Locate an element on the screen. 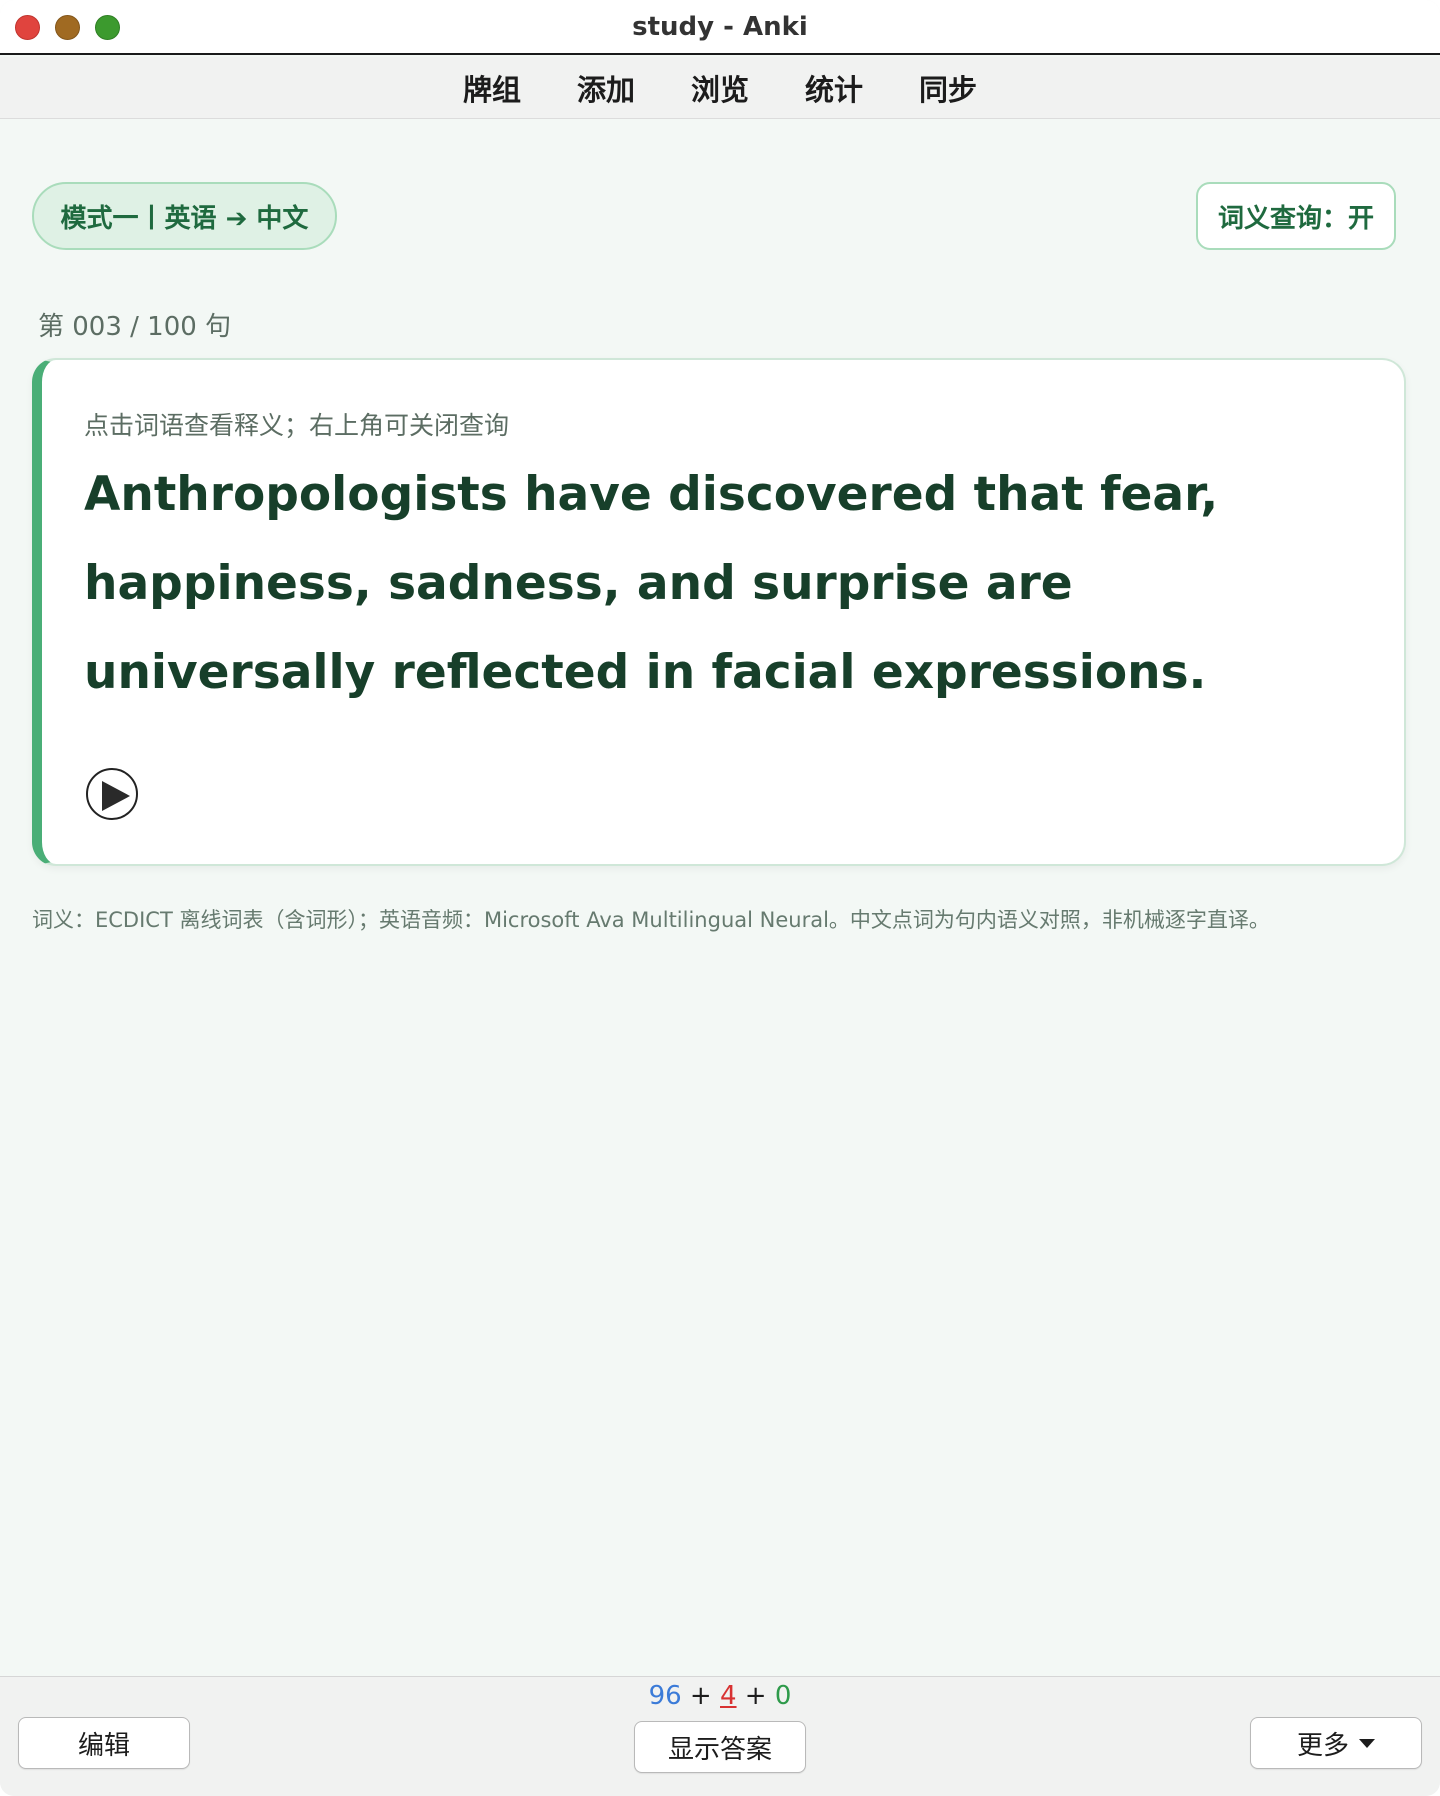 Image resolution: width=1440 pixels, height=1796 pixels. count-new: 96 is located at coordinates (665, 1696).